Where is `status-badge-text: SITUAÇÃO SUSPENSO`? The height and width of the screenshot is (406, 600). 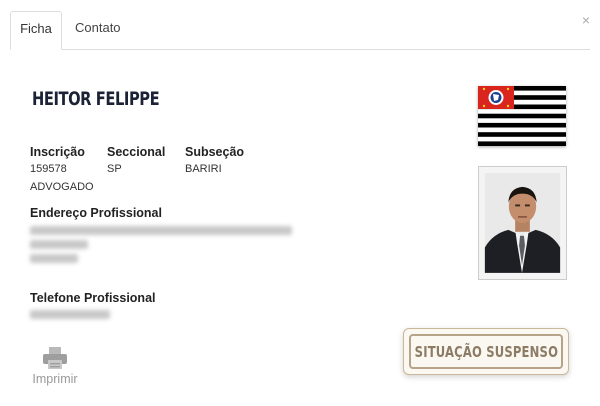 status-badge-text: SITUAÇÃO SUSPENSO is located at coordinates (486, 351).